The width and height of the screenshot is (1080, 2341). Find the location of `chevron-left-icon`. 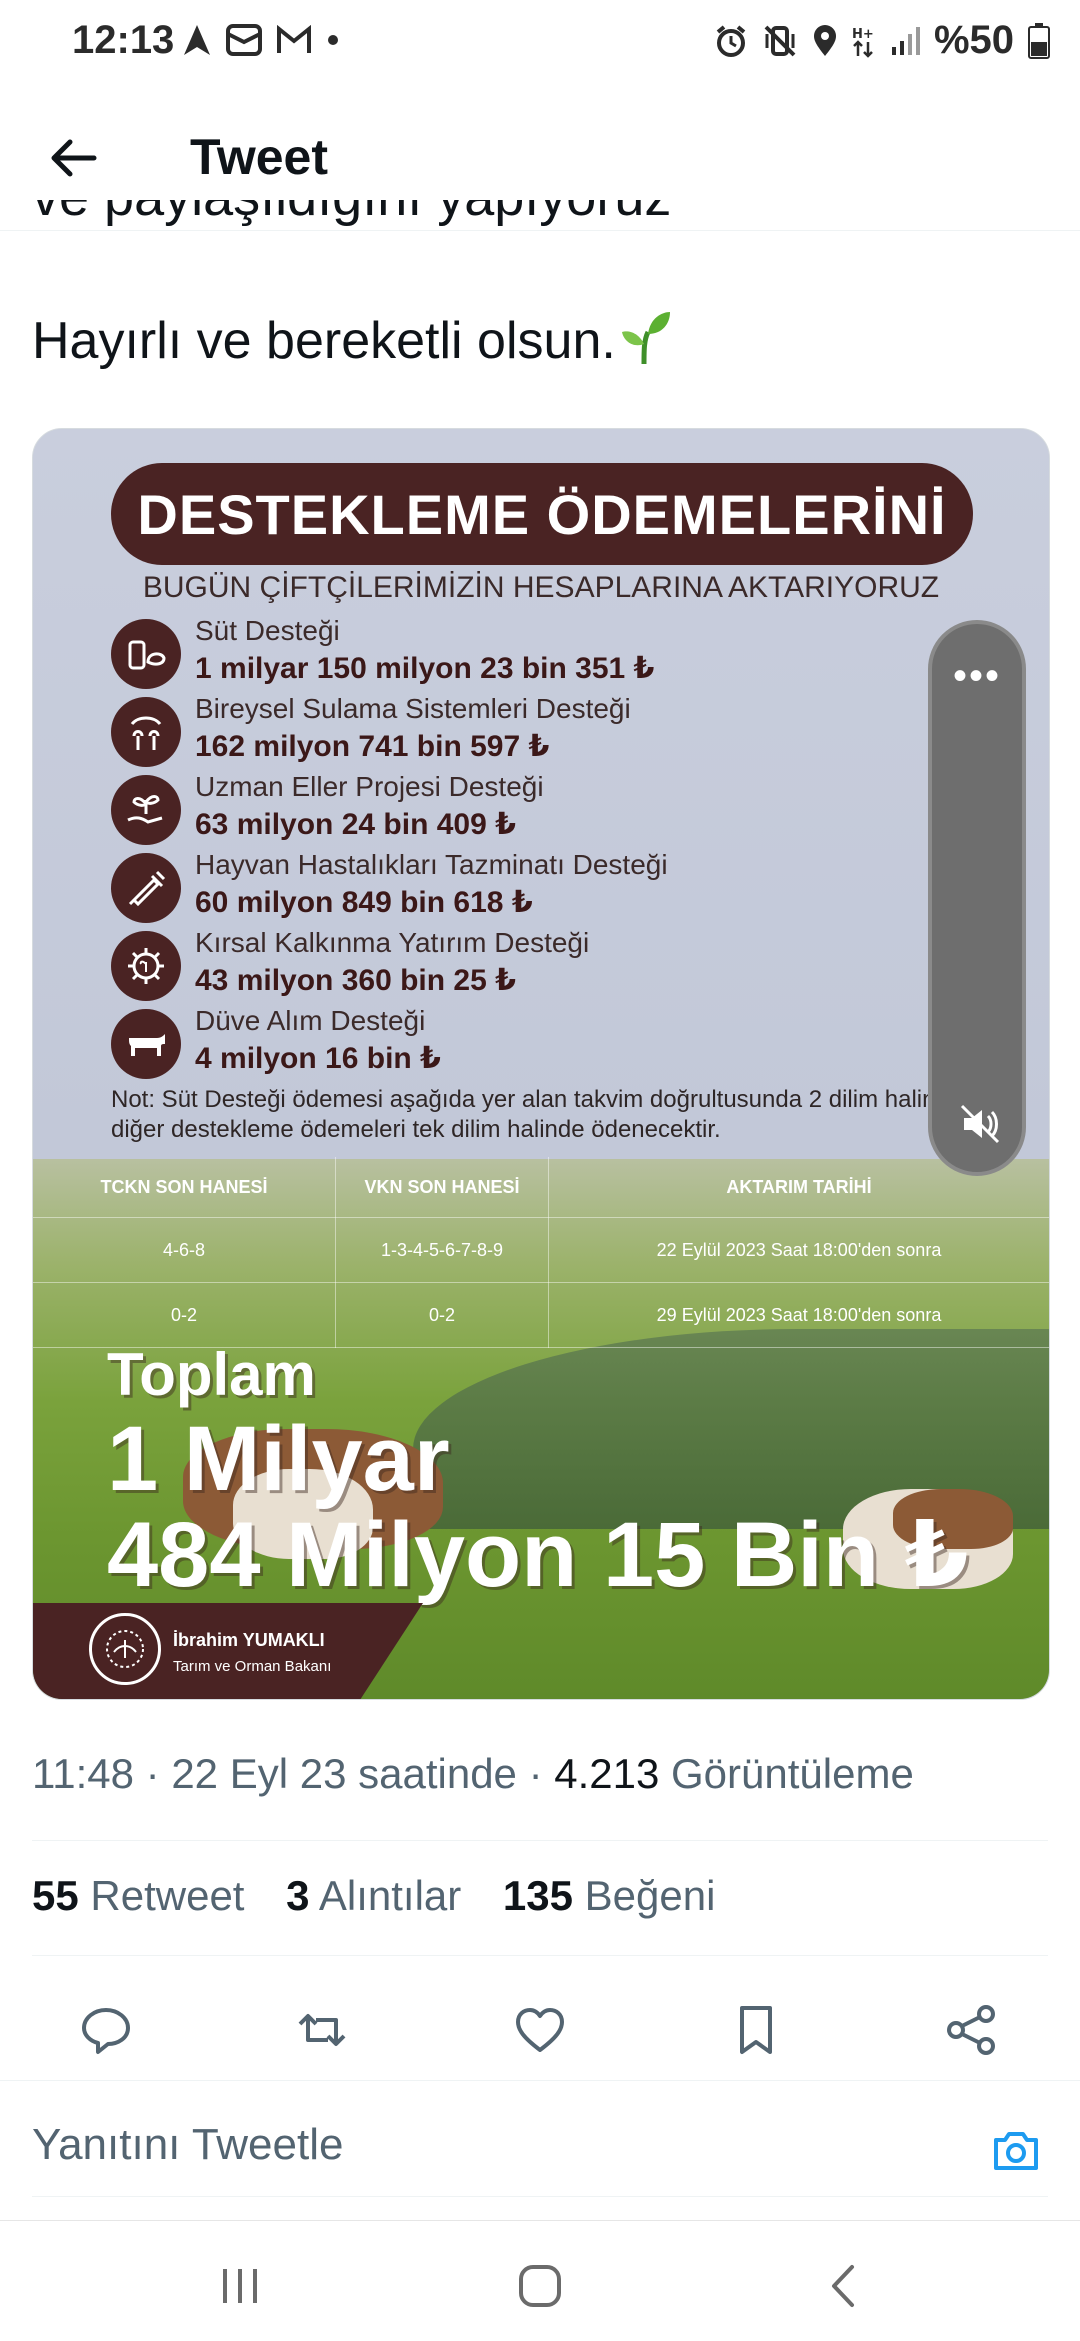

chevron-left-icon is located at coordinates (843, 2286).